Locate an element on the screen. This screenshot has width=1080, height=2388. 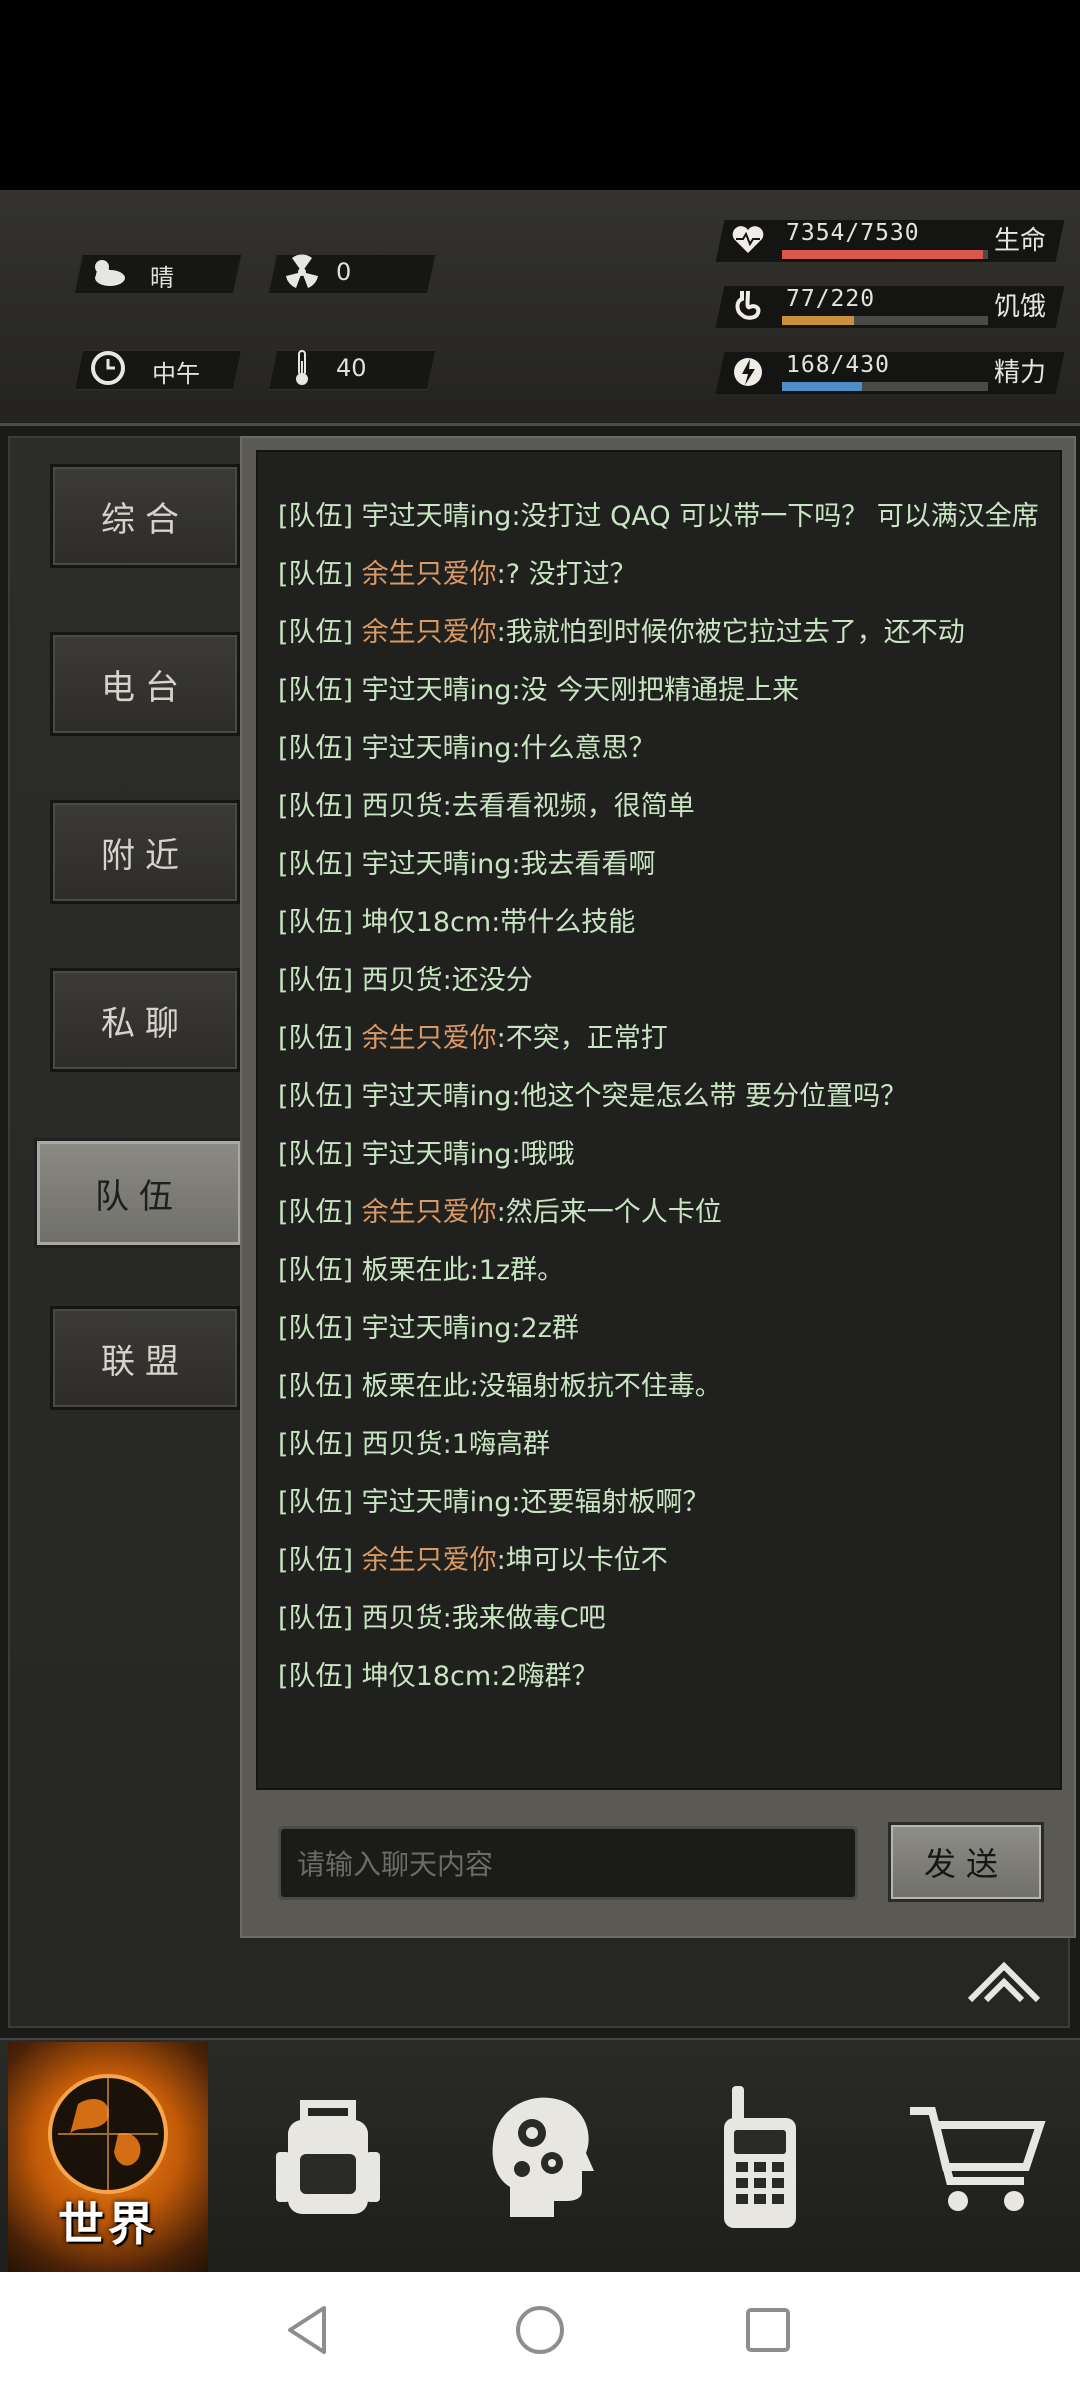
message-text: :还要辐射板啊？ is located at coordinates (610, 1502).